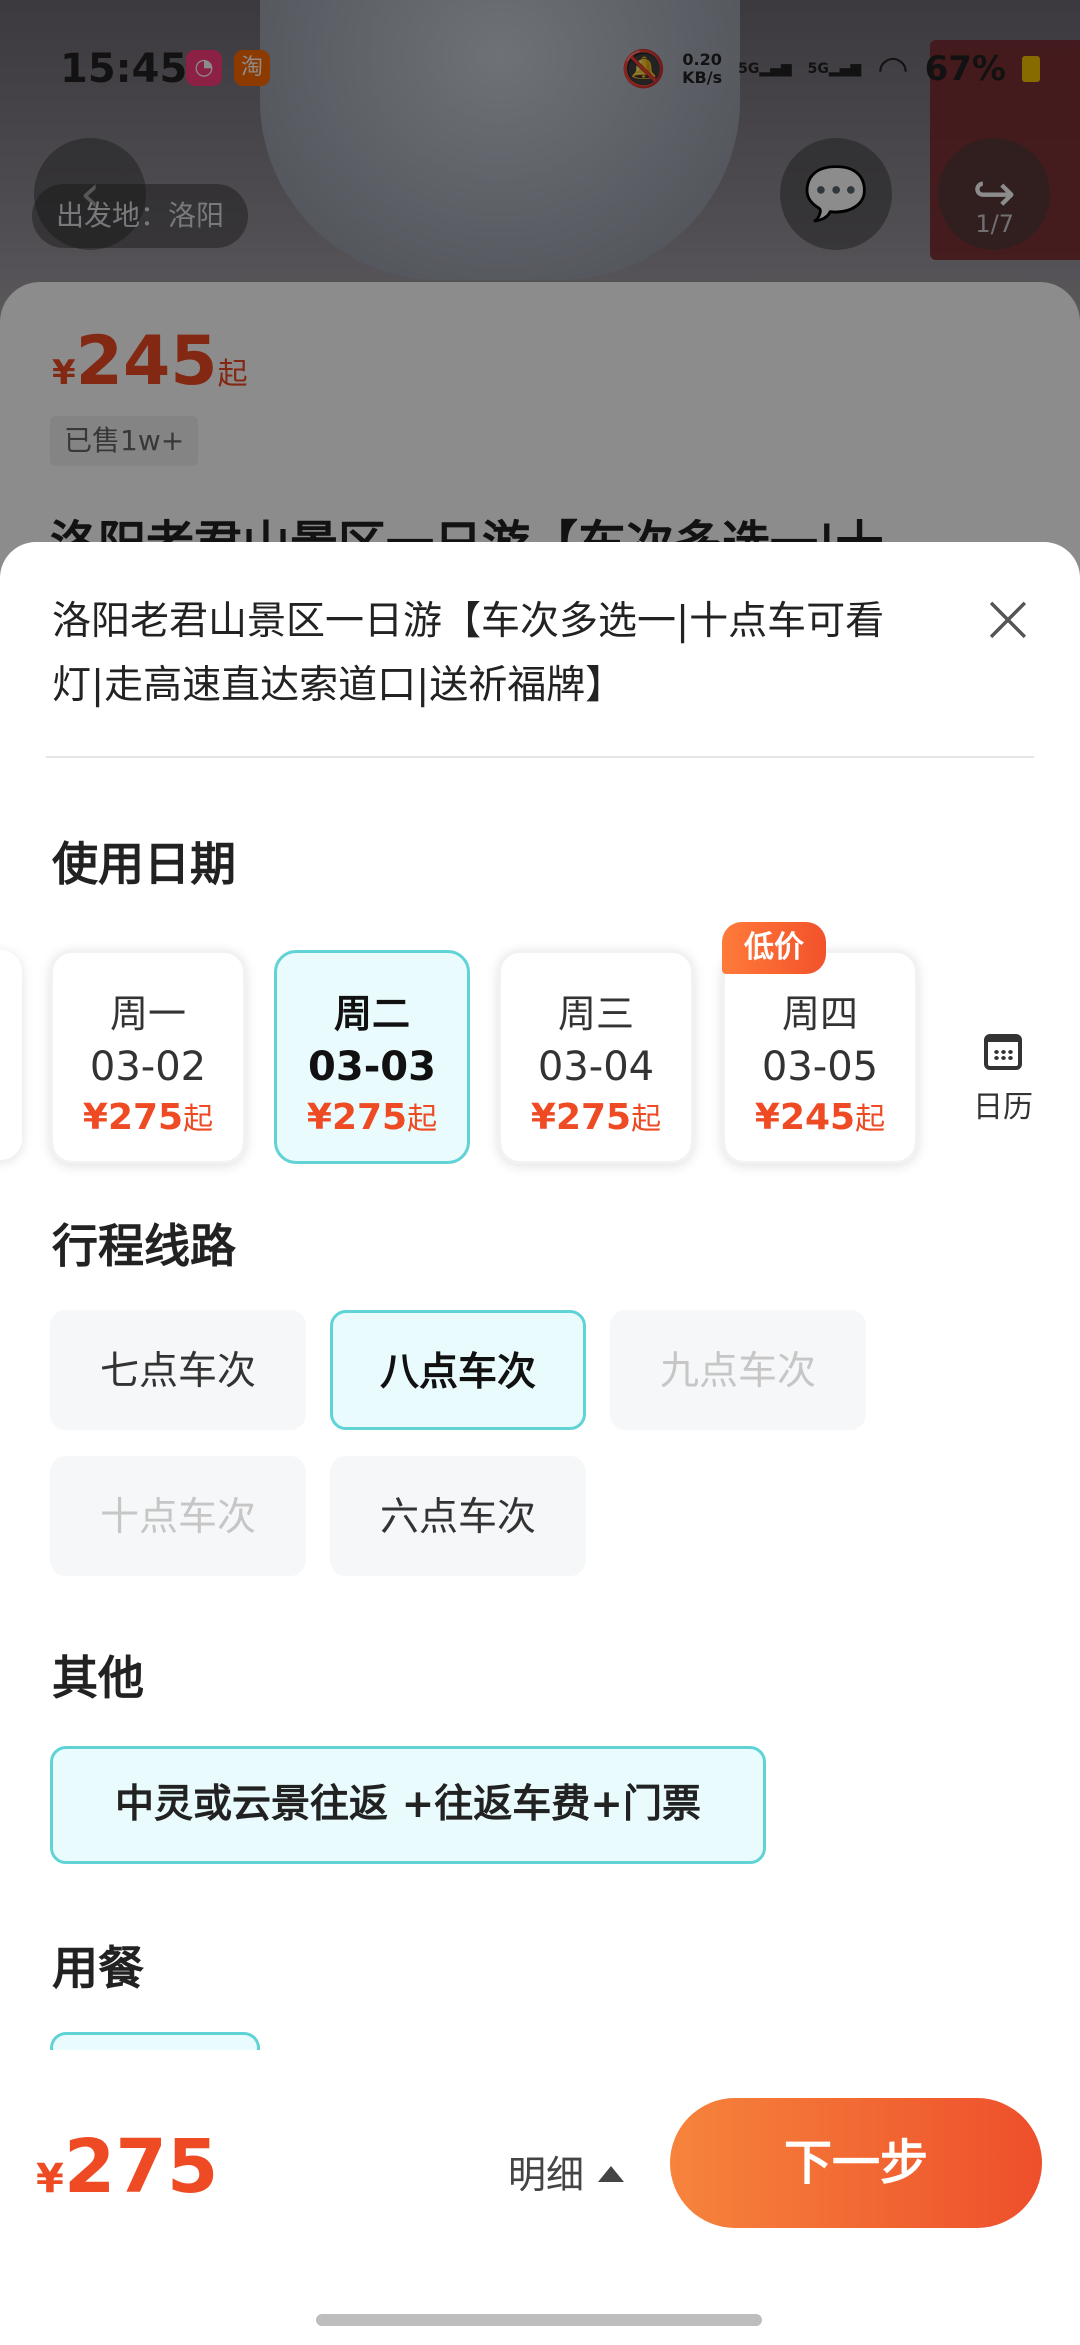 This screenshot has width=1080, height=2345. What do you see at coordinates (144, 1246) in the screenshot?
I see `route-section-title: 行程线路` at bounding box center [144, 1246].